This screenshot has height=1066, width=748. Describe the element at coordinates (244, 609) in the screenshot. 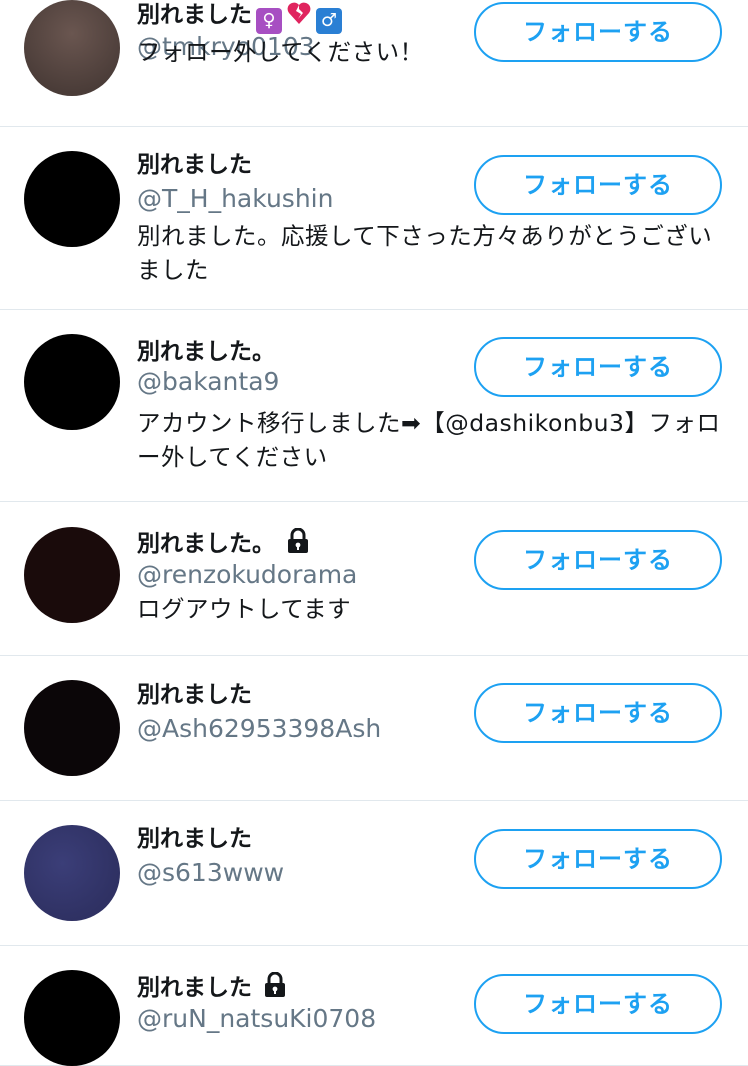

I see `user-bio: ログアウトしてます` at that location.